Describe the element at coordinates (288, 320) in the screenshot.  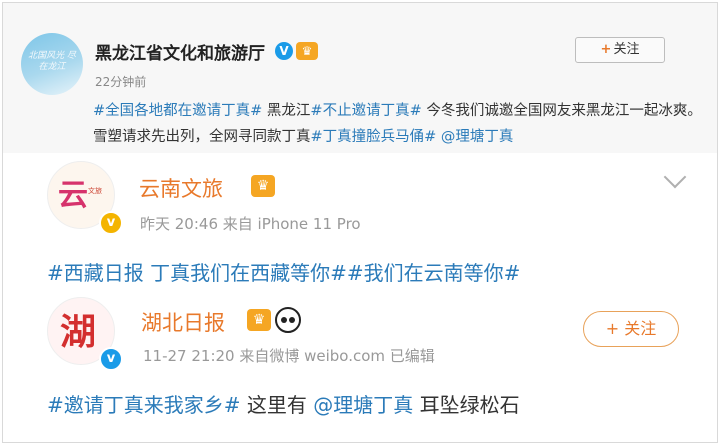
I see `panda-icon` at that location.